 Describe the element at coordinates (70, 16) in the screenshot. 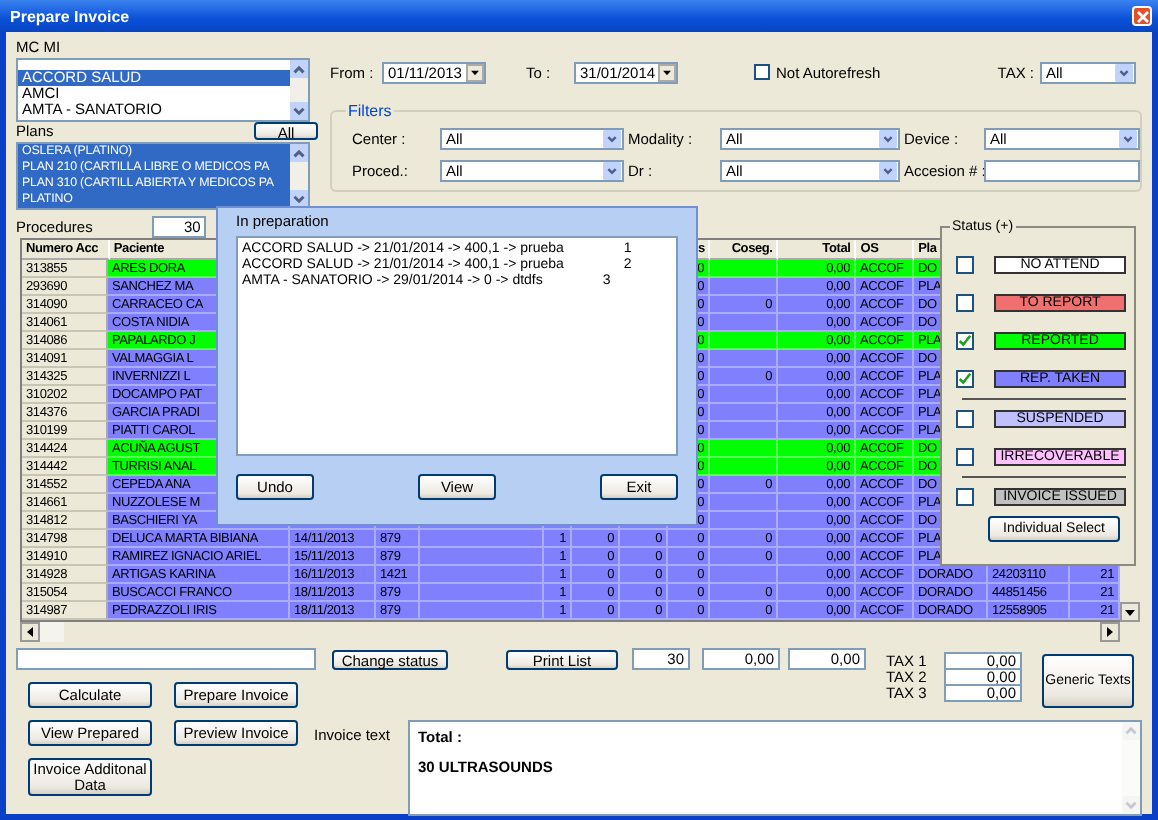

I see `window-title: Prepare Invoice` at that location.